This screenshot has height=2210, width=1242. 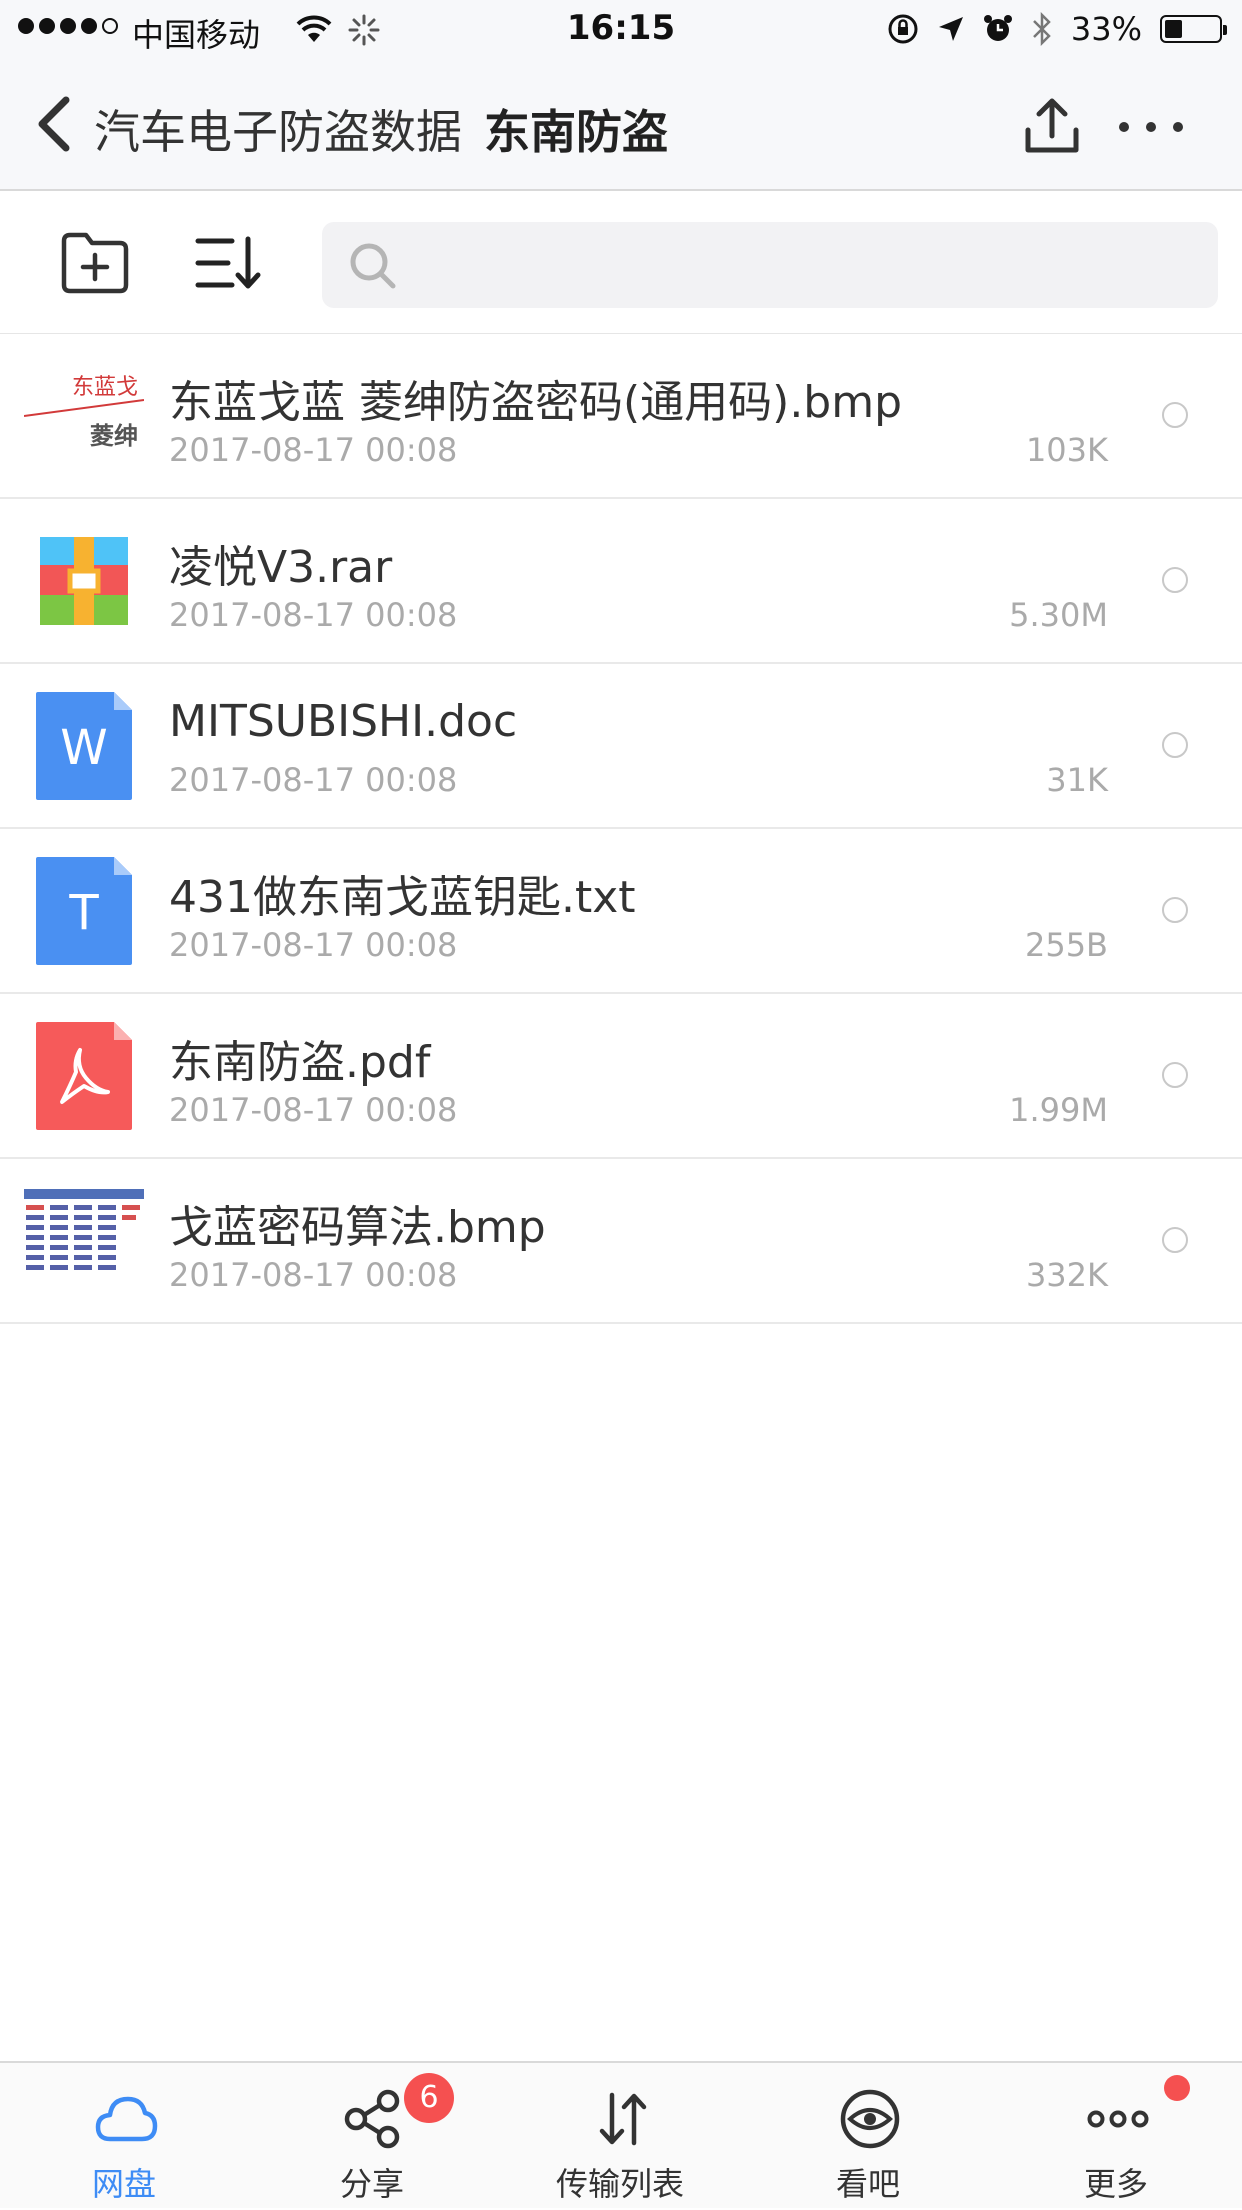 What do you see at coordinates (1151, 127) in the screenshot?
I see `more-options-icon` at bounding box center [1151, 127].